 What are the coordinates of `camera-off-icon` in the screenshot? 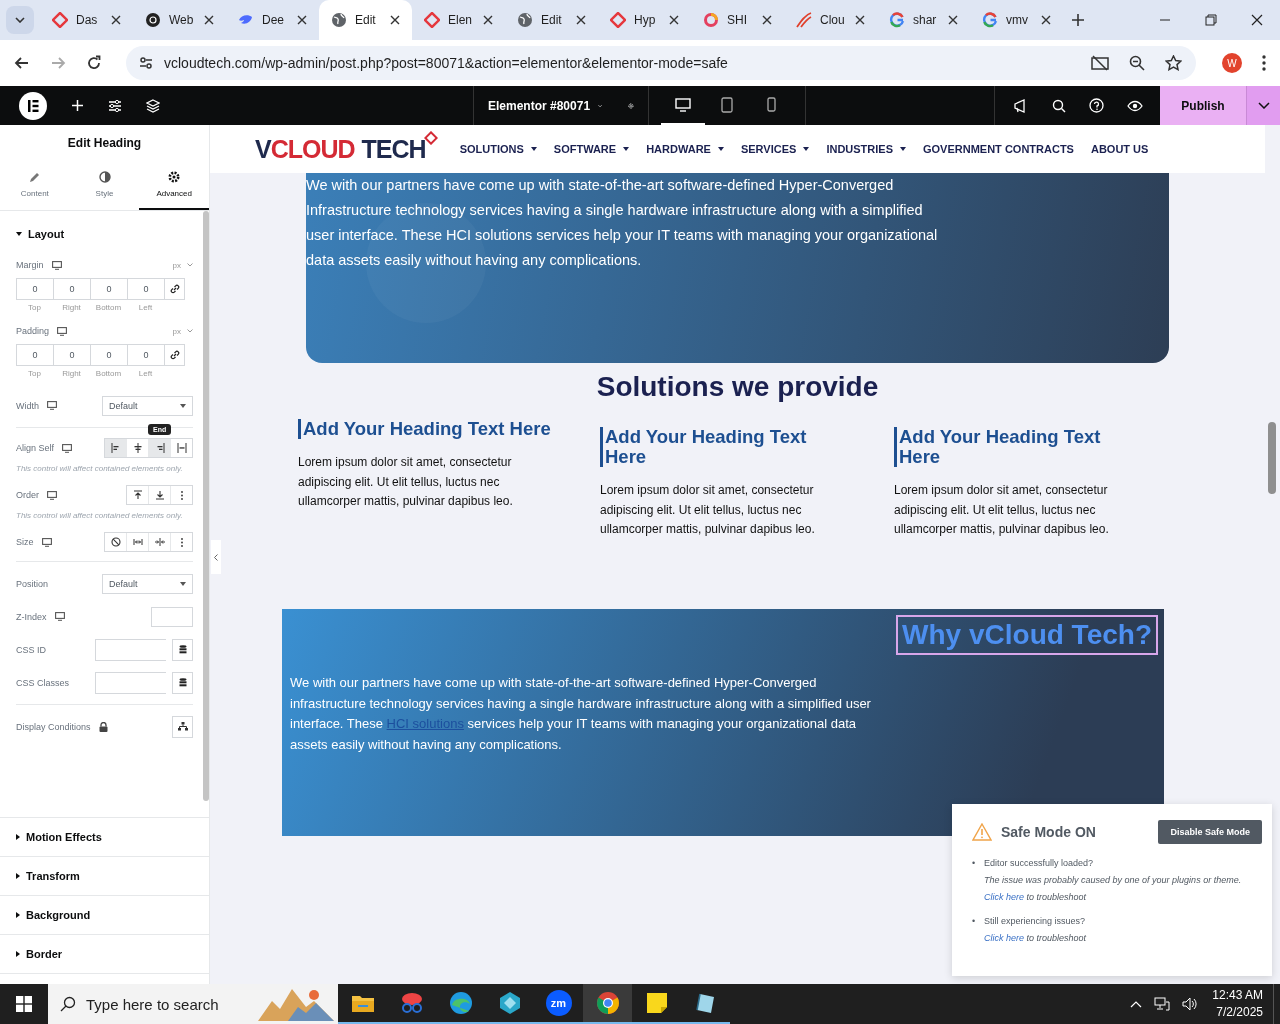 It's located at (1100, 63).